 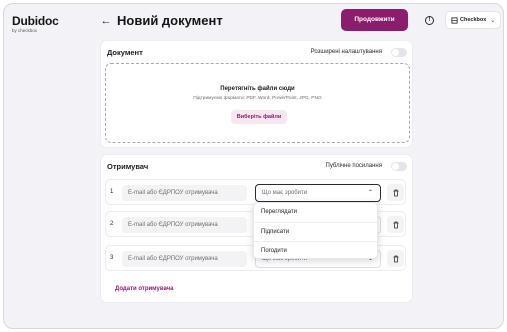 I want to click on public-link-label: Публічне посилання, so click(x=353, y=166).